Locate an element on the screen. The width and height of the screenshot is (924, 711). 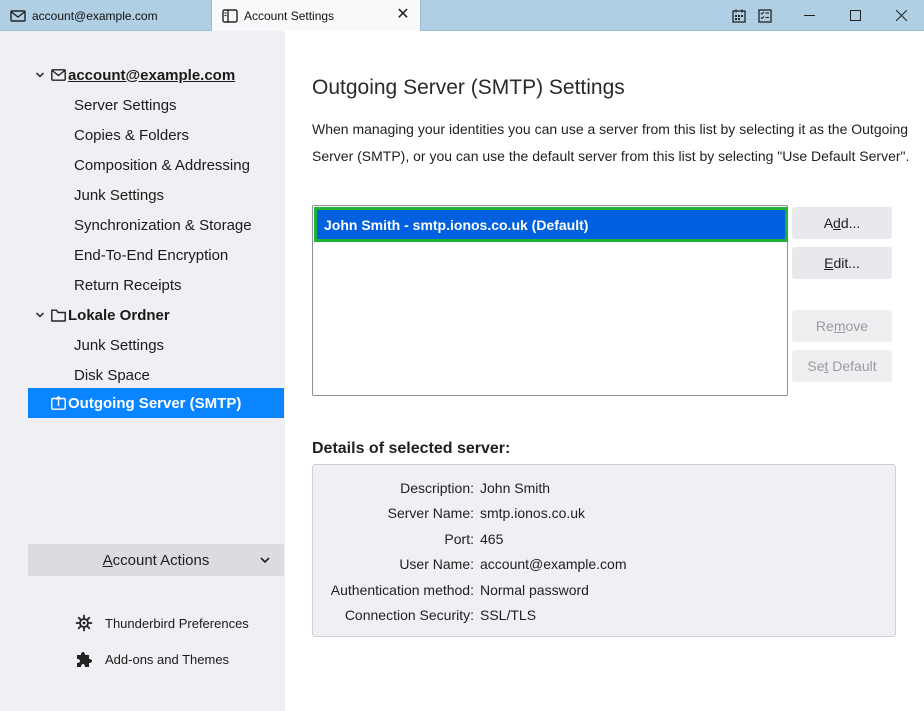
close-window-button is located at coordinates (901, 15).